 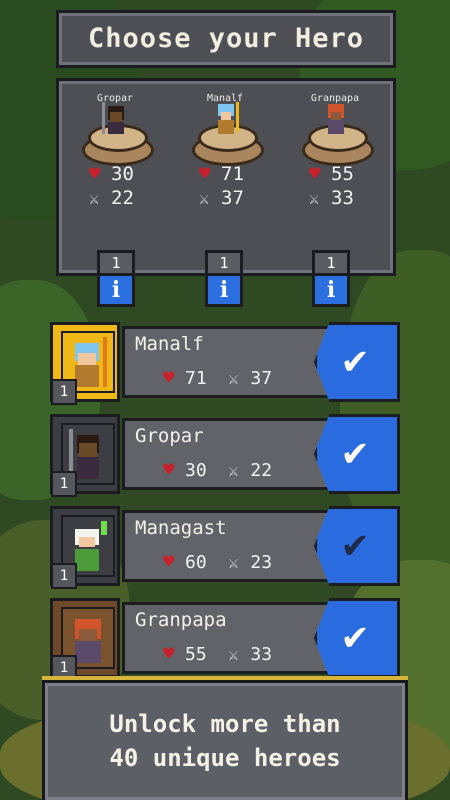 I want to click on hero-name: Gropar, so click(x=169, y=436).